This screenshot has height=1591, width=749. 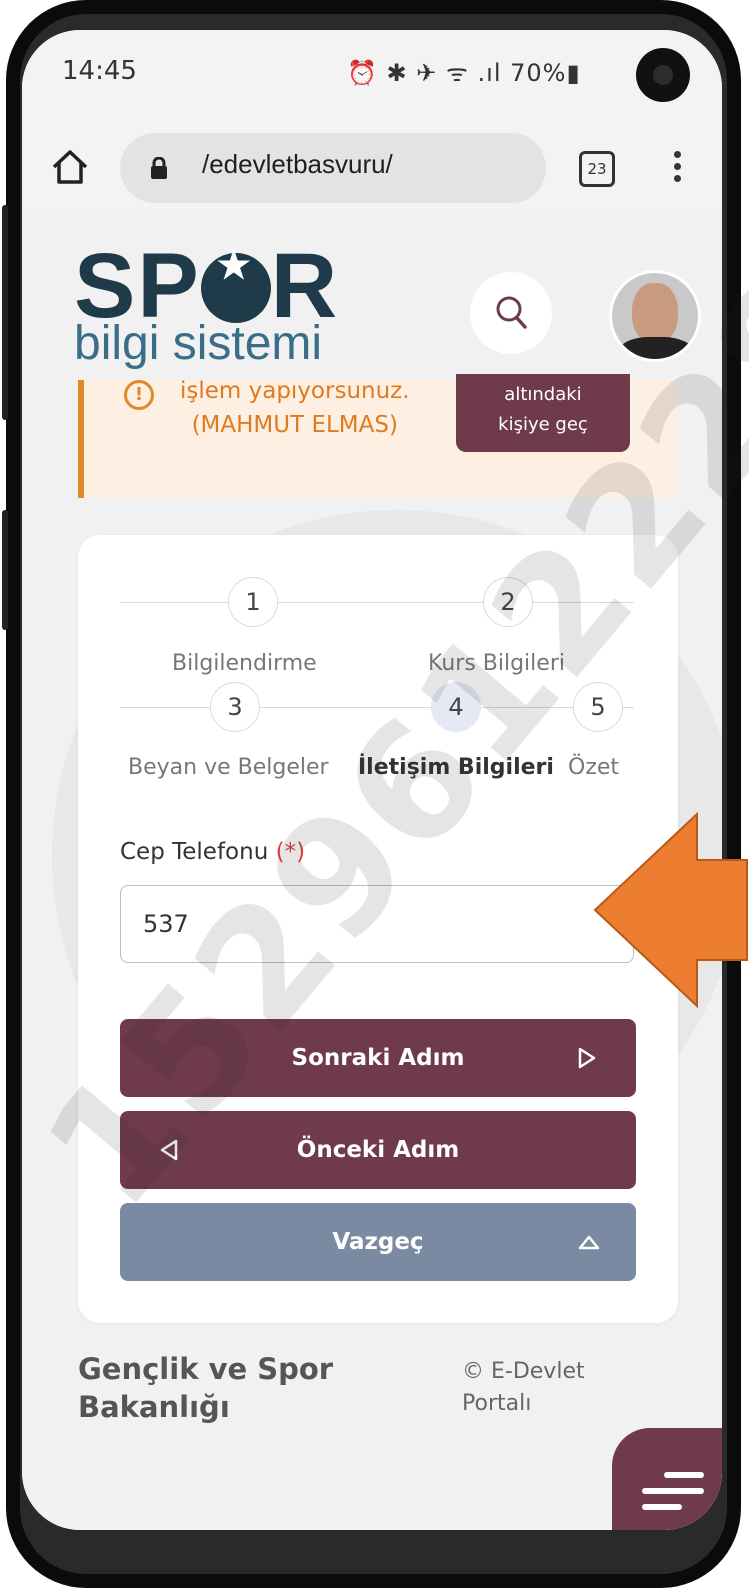 I want to click on ministry-line2: Bakanlığı, so click(x=154, y=1407).